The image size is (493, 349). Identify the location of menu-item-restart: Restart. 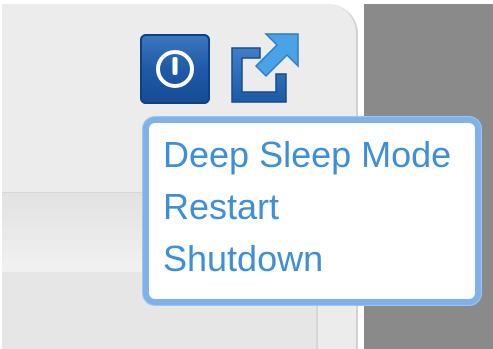
(312, 207).